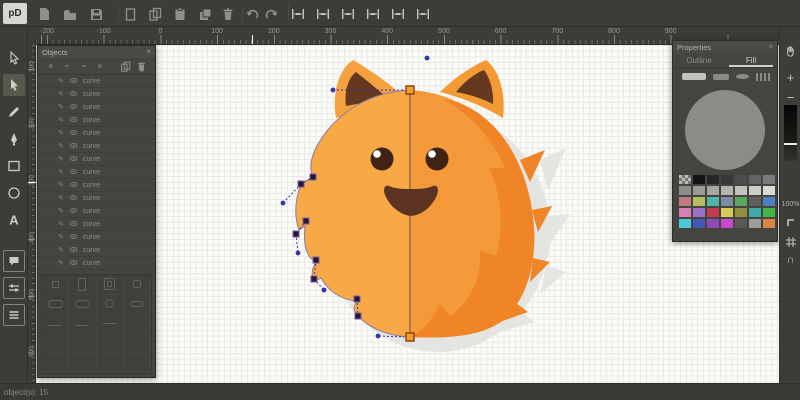  What do you see at coordinates (82, 285) in the screenshot?
I see `library-shape-tall-rect` at bounding box center [82, 285].